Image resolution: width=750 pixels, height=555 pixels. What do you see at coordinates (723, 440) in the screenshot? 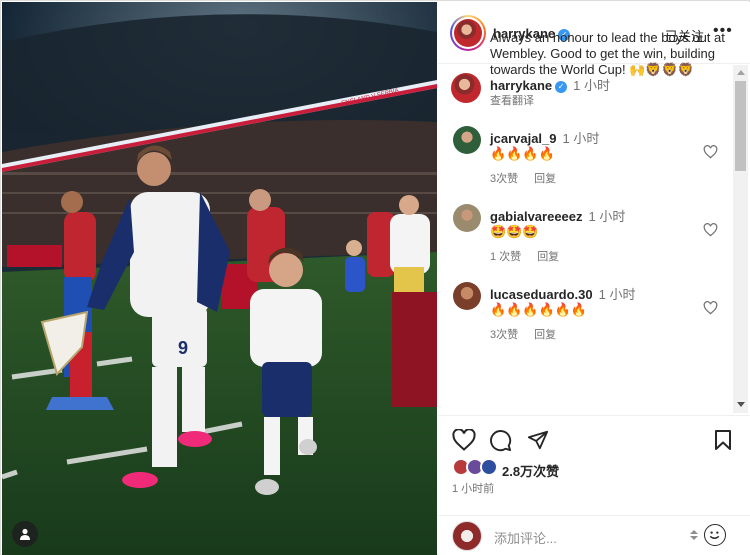
I see `bookmark-icon` at bounding box center [723, 440].